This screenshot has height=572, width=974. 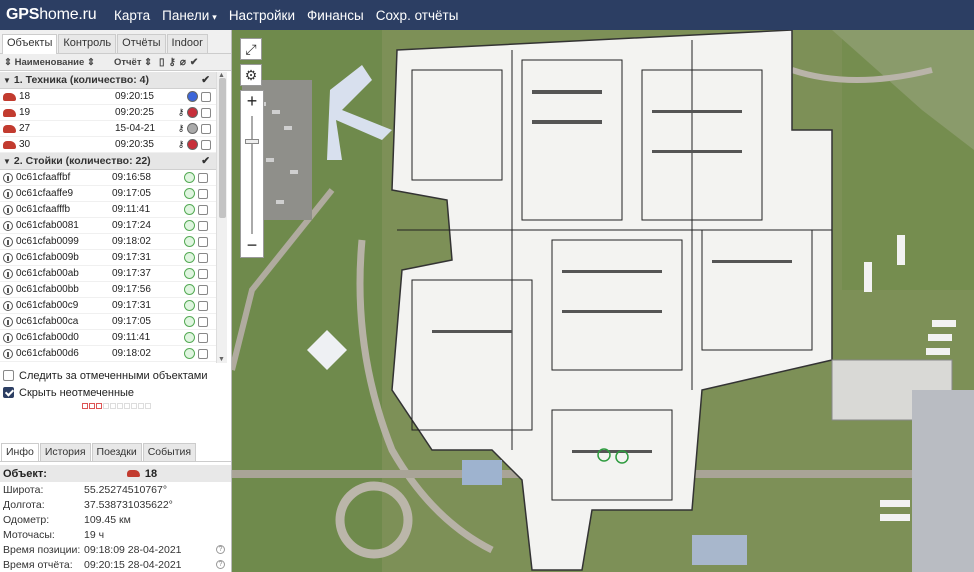 What do you see at coordinates (8, 375) in the screenshot?
I see `follow-checkbox` at bounding box center [8, 375].